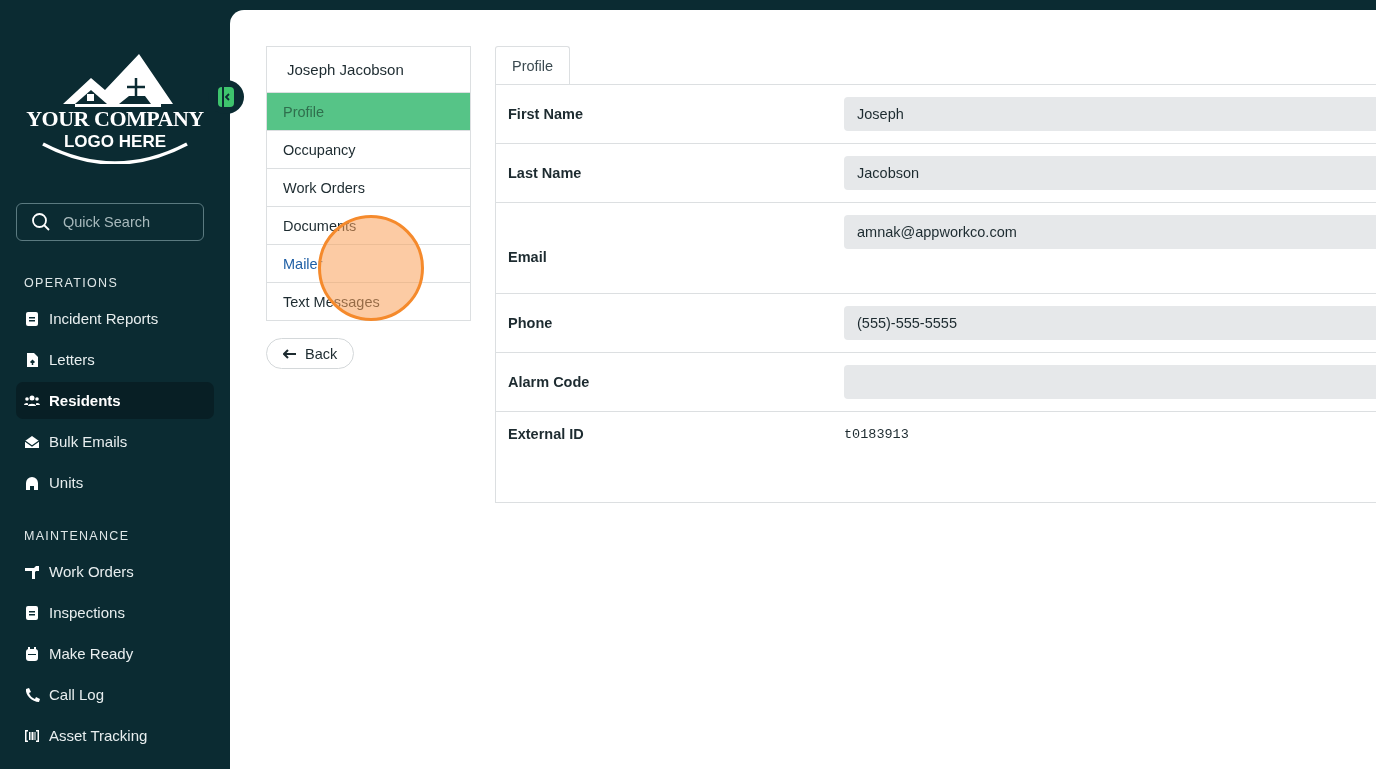  Describe the element at coordinates (528, 256) in the screenshot. I see `field-label: Email` at that location.